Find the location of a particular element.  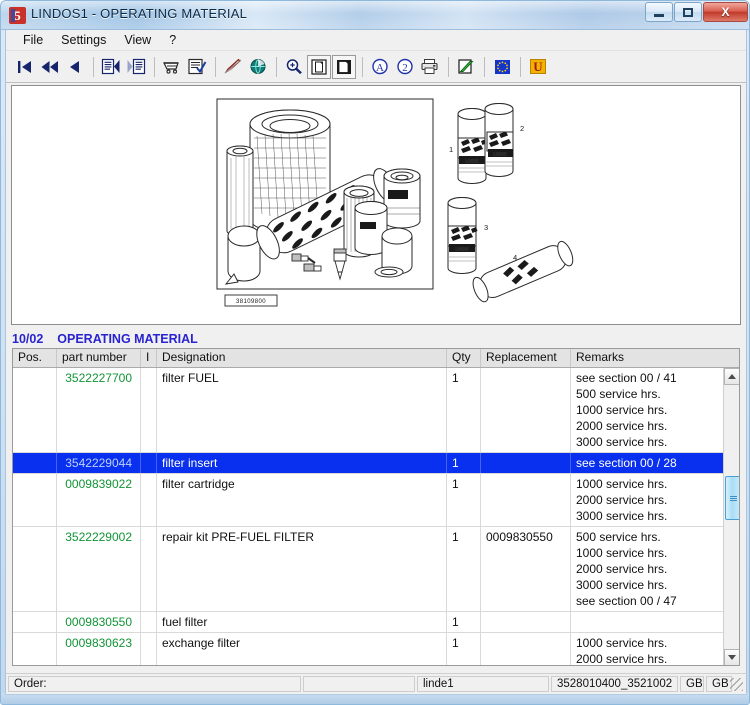

zoom-in-icon is located at coordinates (294, 67).